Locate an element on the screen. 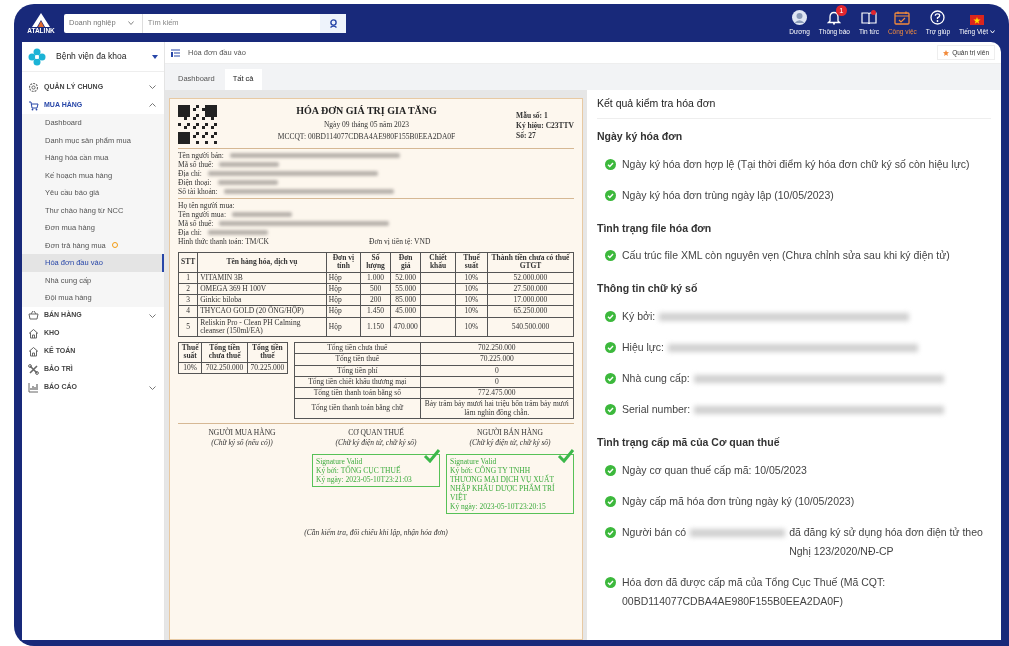  search-button is located at coordinates (333, 23).